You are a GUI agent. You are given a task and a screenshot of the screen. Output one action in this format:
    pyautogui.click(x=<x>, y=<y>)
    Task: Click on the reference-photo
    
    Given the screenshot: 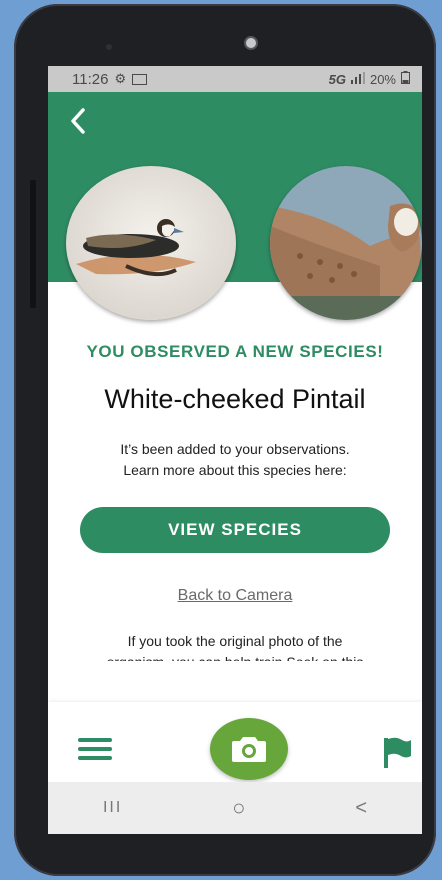 What is the action you would take?
    pyautogui.click(x=346, y=243)
    